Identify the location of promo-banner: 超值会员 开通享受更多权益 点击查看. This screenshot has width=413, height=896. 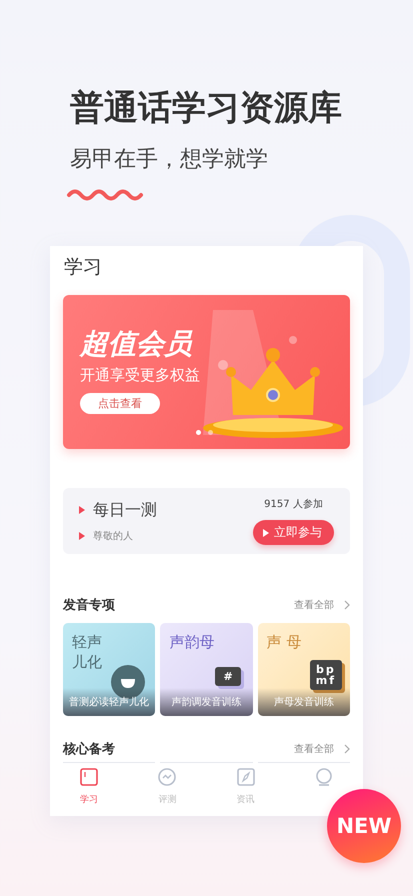
(206, 372).